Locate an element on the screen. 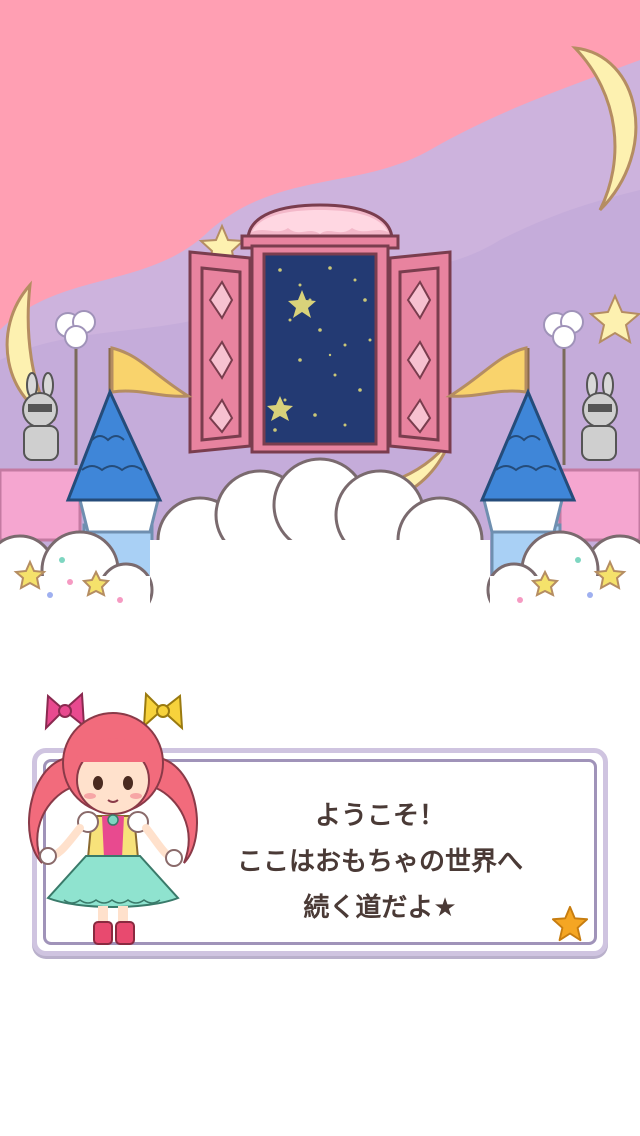 The image size is (640, 1136). dialog-line: ここはおもちゃの世界へ is located at coordinates (379, 862).